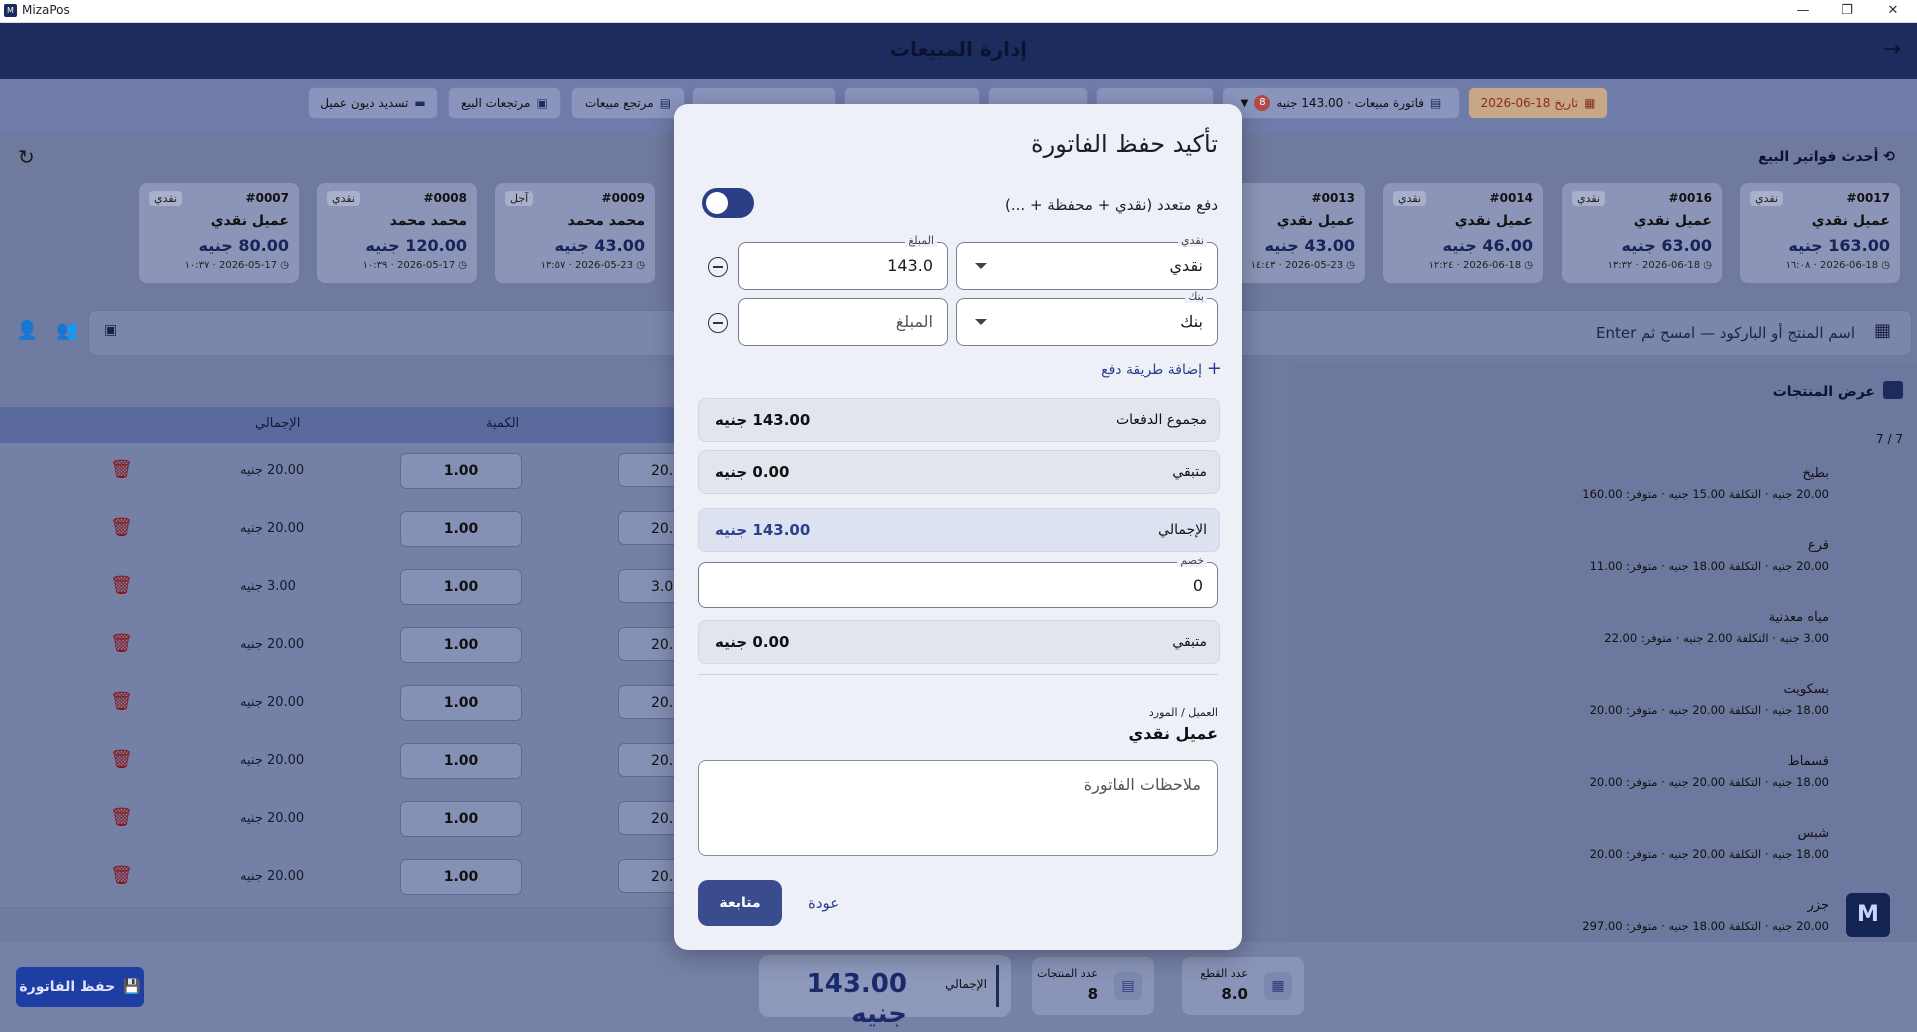 This screenshot has height=1032, width=1917. What do you see at coordinates (67, 330) in the screenshot?
I see `users-icon: 👥` at bounding box center [67, 330].